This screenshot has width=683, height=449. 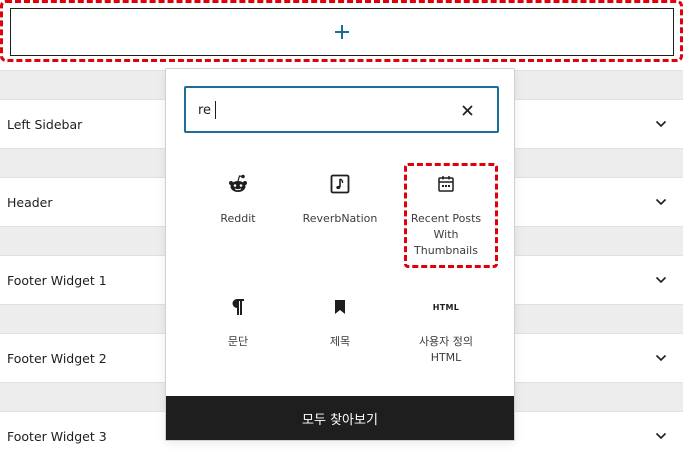 I want to click on widget-area-title: Footer Widget 2, so click(x=57, y=358).